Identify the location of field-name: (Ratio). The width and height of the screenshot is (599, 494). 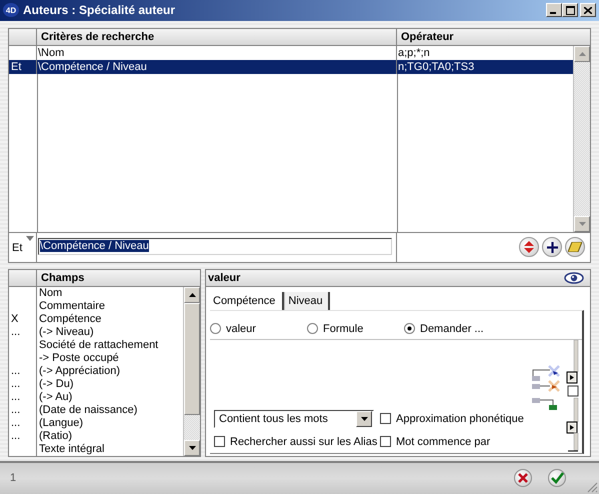
(56, 436).